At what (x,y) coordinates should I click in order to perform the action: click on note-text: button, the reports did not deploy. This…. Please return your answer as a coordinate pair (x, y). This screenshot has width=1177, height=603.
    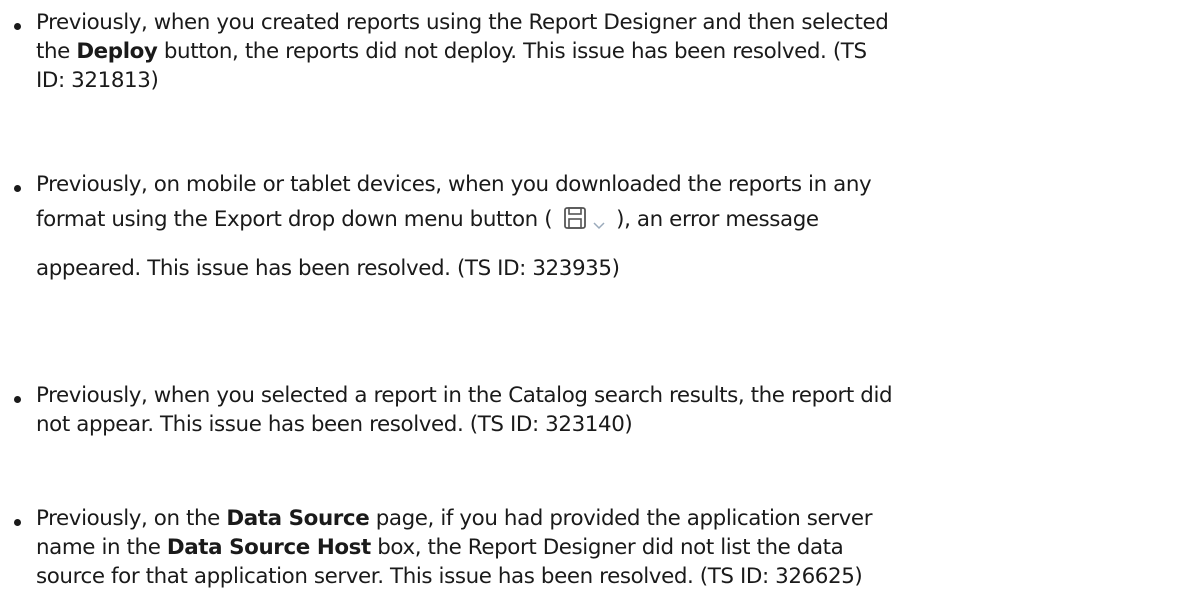
    Looking at the image, I should click on (512, 51).